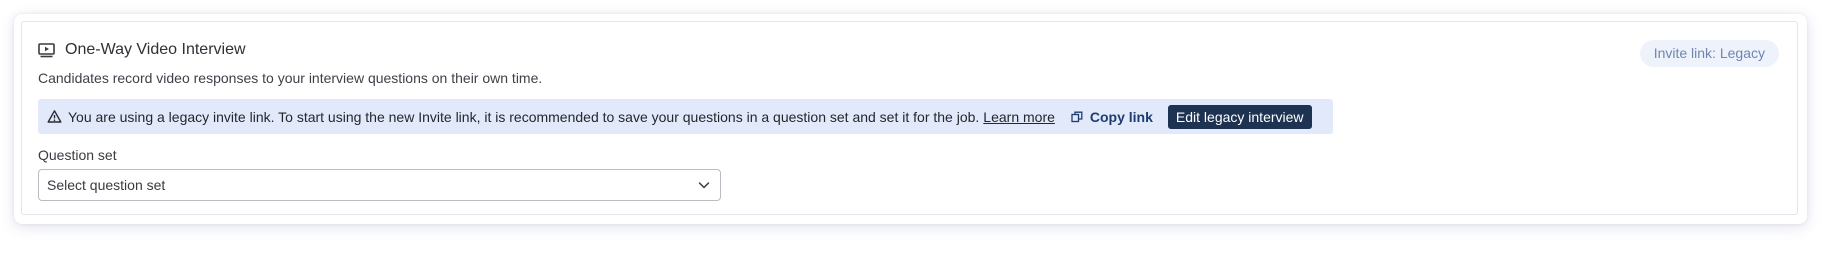  I want to click on copy-link-label: Copy link, so click(1121, 116).